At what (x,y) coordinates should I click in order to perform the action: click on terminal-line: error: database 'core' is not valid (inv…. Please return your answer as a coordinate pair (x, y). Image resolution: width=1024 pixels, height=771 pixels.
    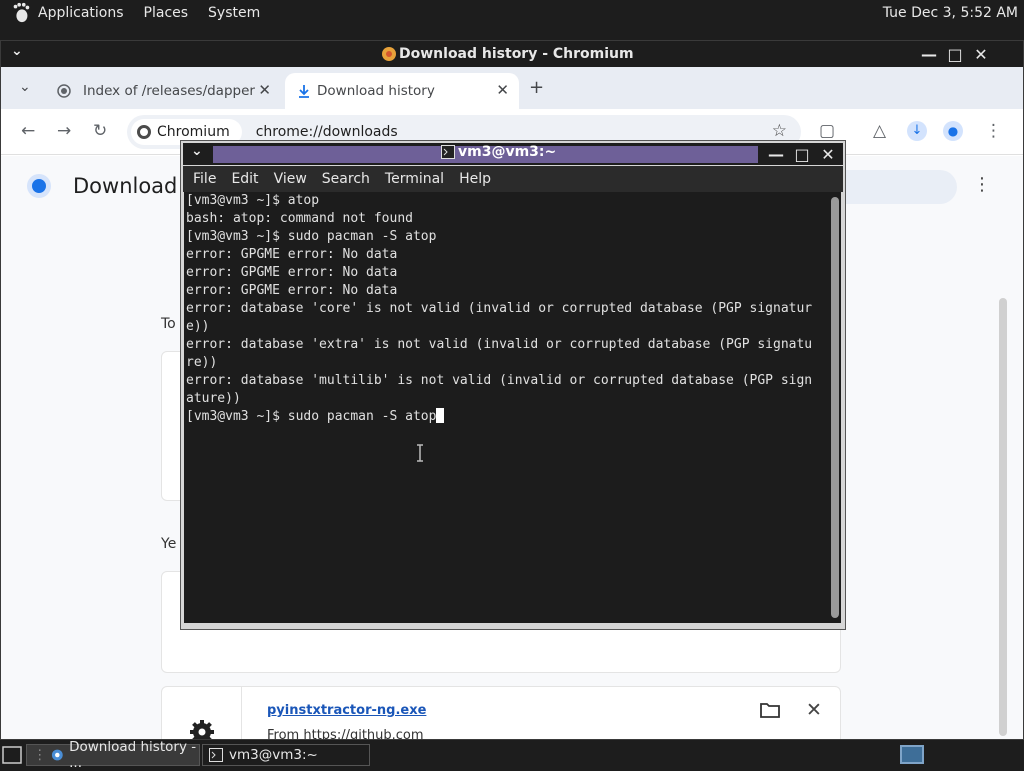
    Looking at the image, I should click on (499, 308).